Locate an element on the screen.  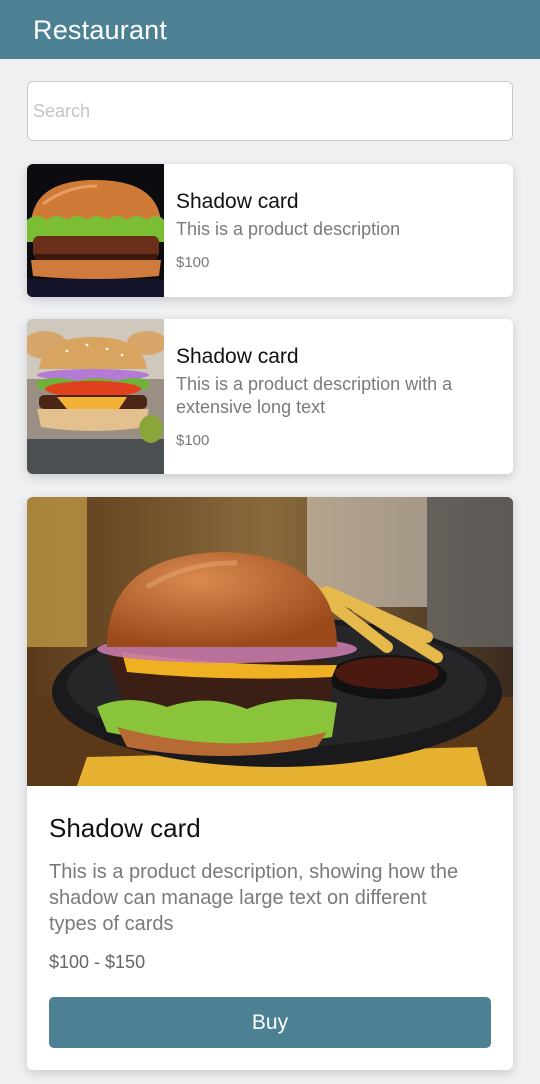
search-input is located at coordinates (270, 111).